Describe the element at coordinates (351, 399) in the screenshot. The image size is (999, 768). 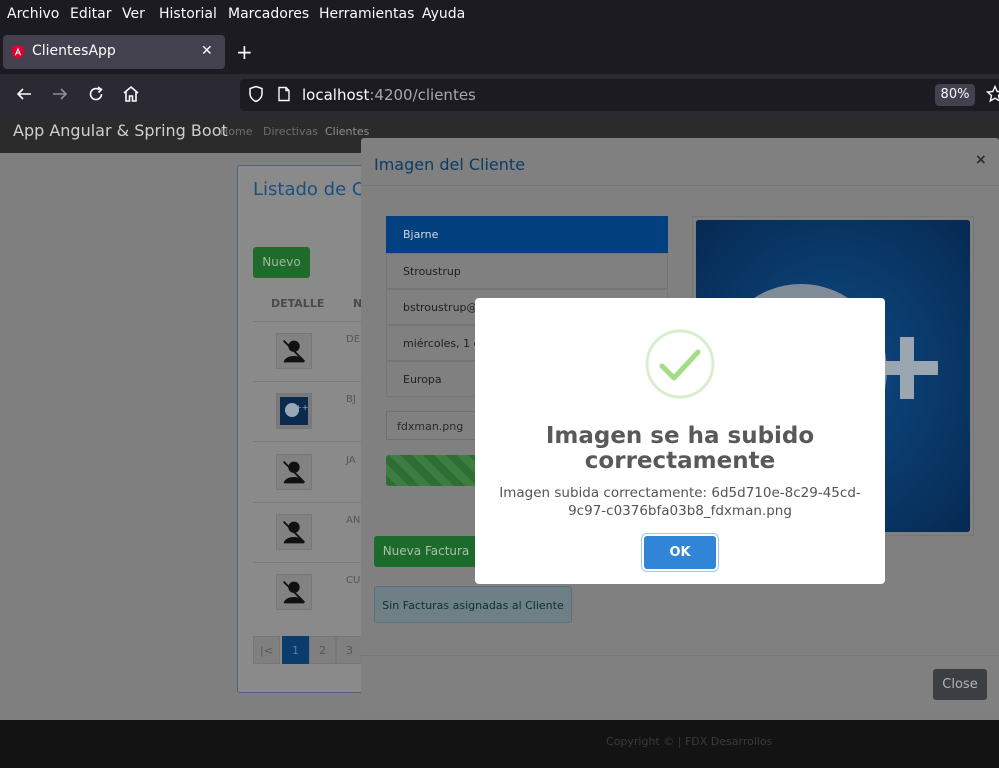
I see `table-cell: BJ` at that location.